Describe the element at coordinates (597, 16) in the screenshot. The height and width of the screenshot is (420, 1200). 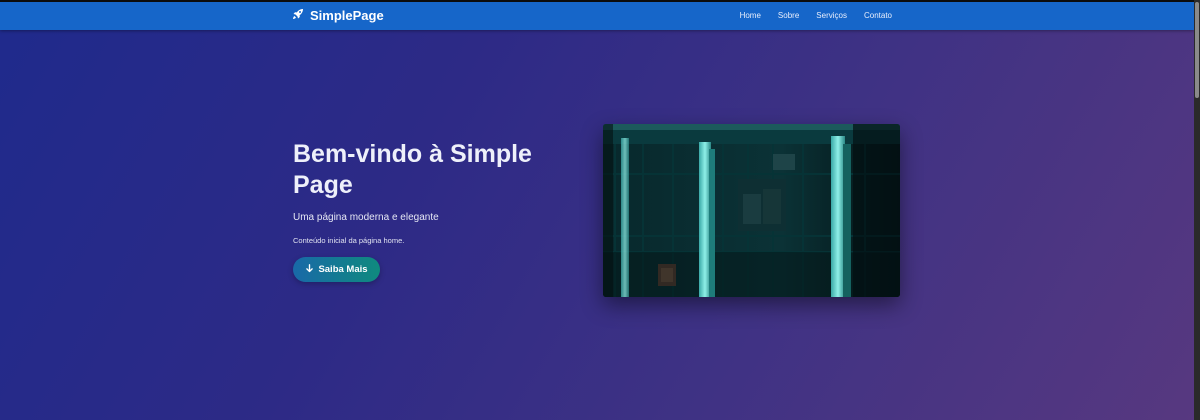
I see `navbar: SimplePage Home Sobre Serviços Contato` at that location.